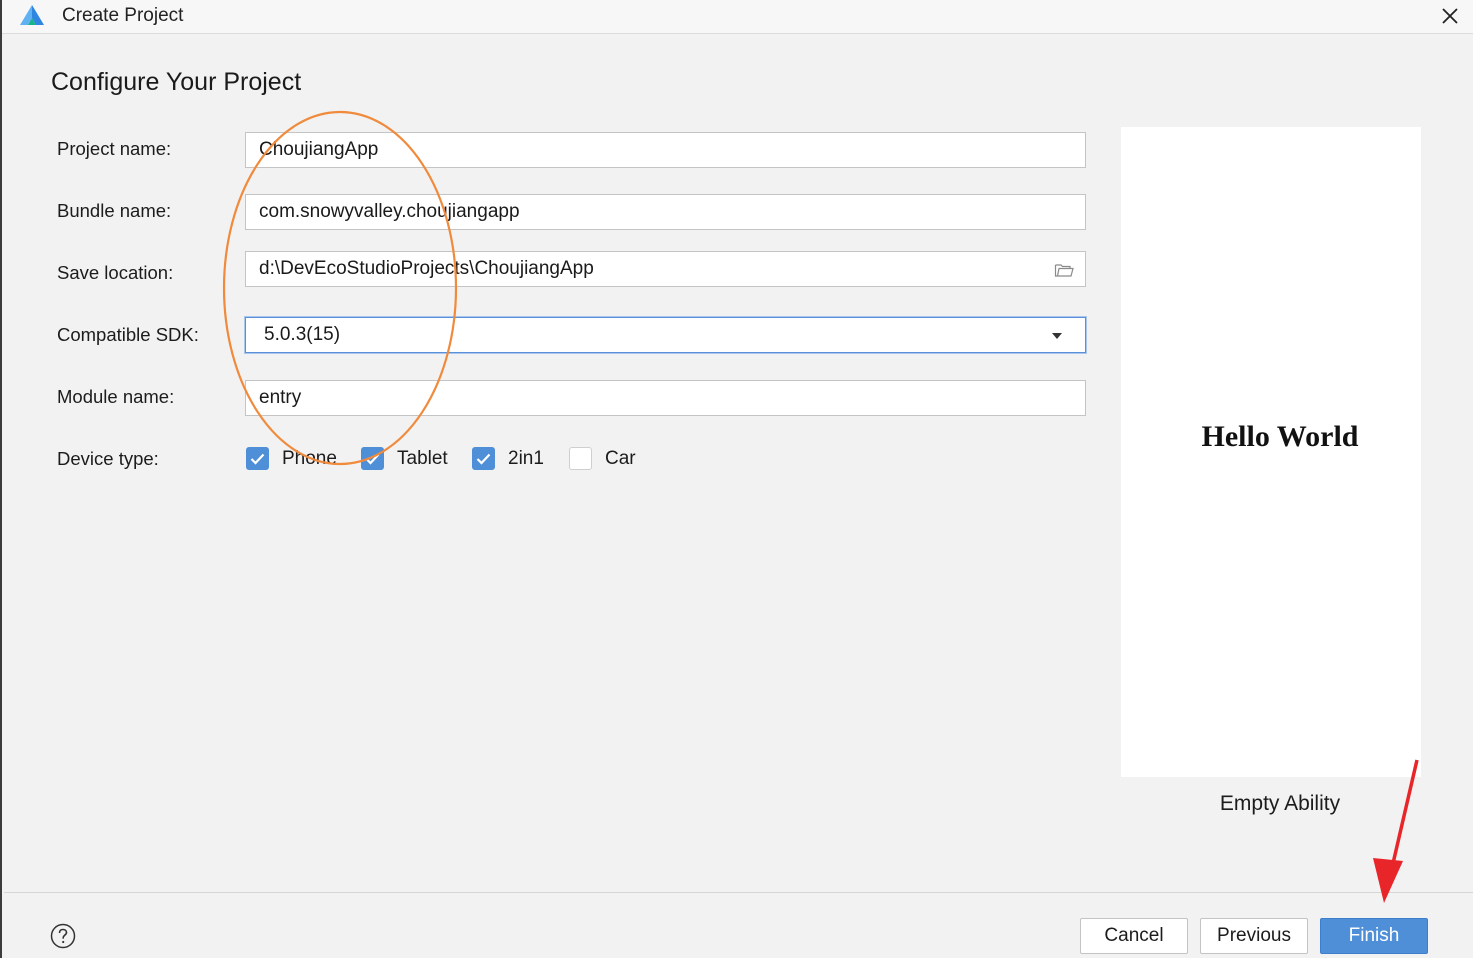  I want to click on close-button, so click(1450, 16).